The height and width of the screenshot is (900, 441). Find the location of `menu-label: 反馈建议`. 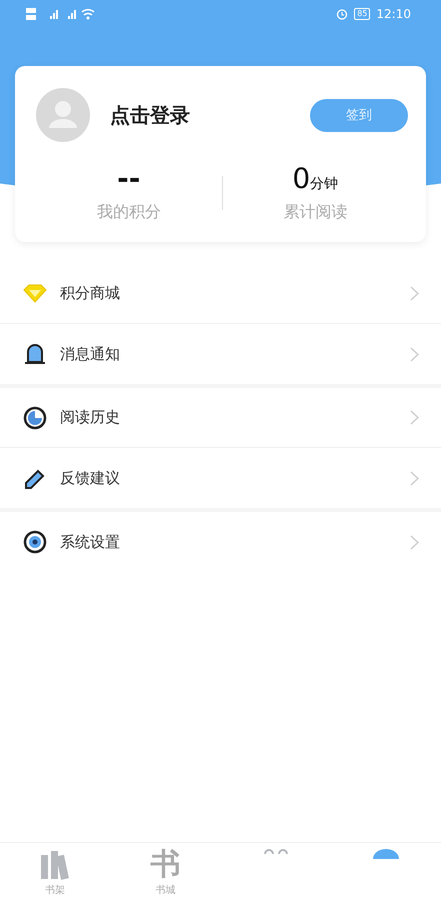

menu-label: 反馈建议 is located at coordinates (90, 478).